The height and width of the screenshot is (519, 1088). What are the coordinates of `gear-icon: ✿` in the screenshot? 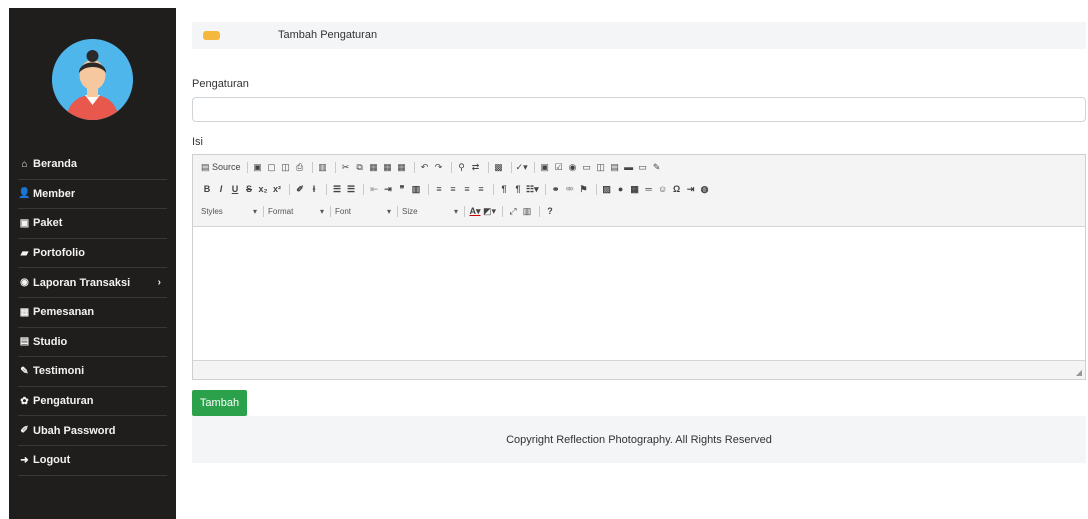 It's located at (24, 401).